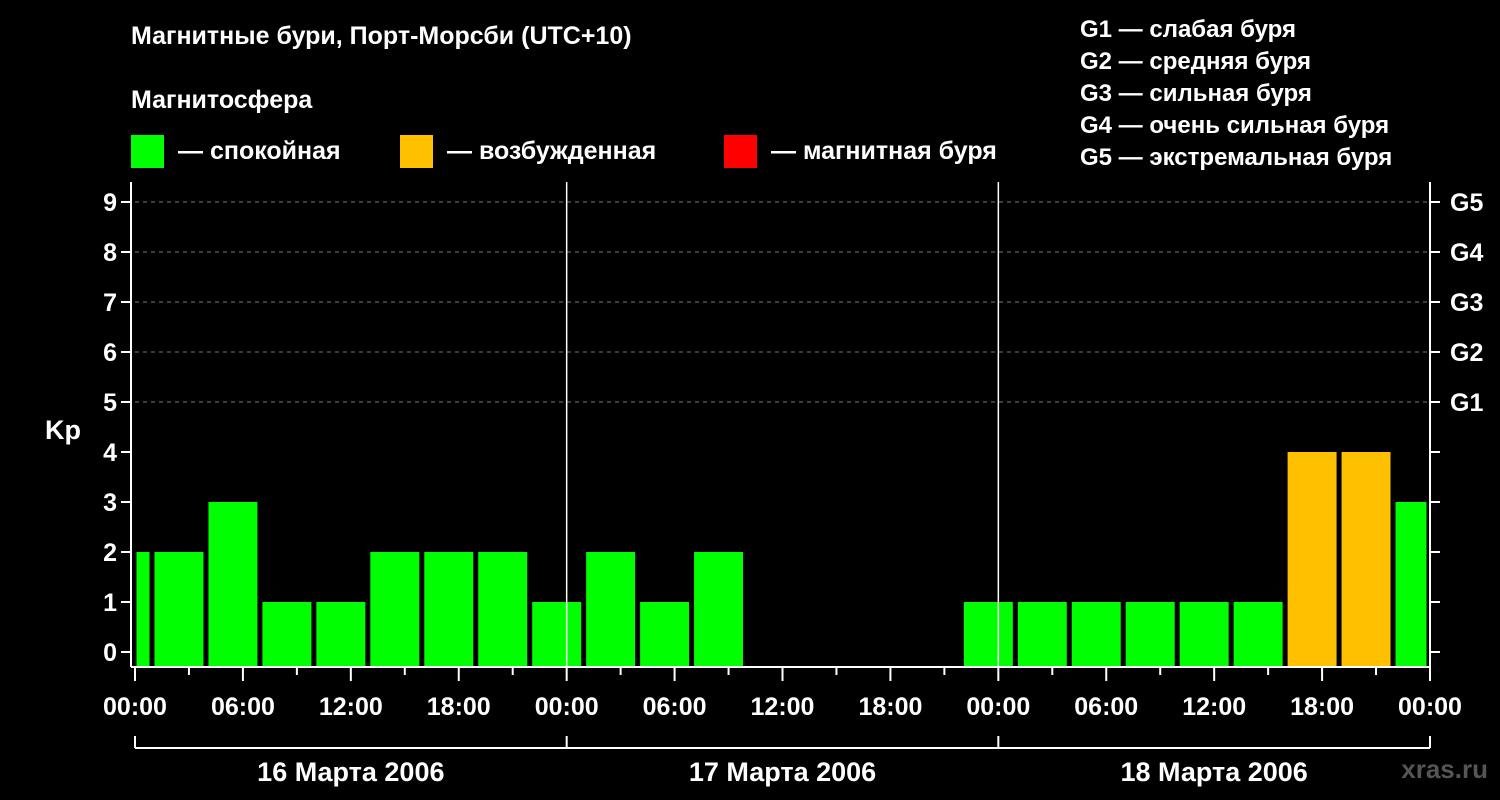 This screenshot has height=800, width=1500. I want to click on g-level-label: G1, so click(1466, 403).